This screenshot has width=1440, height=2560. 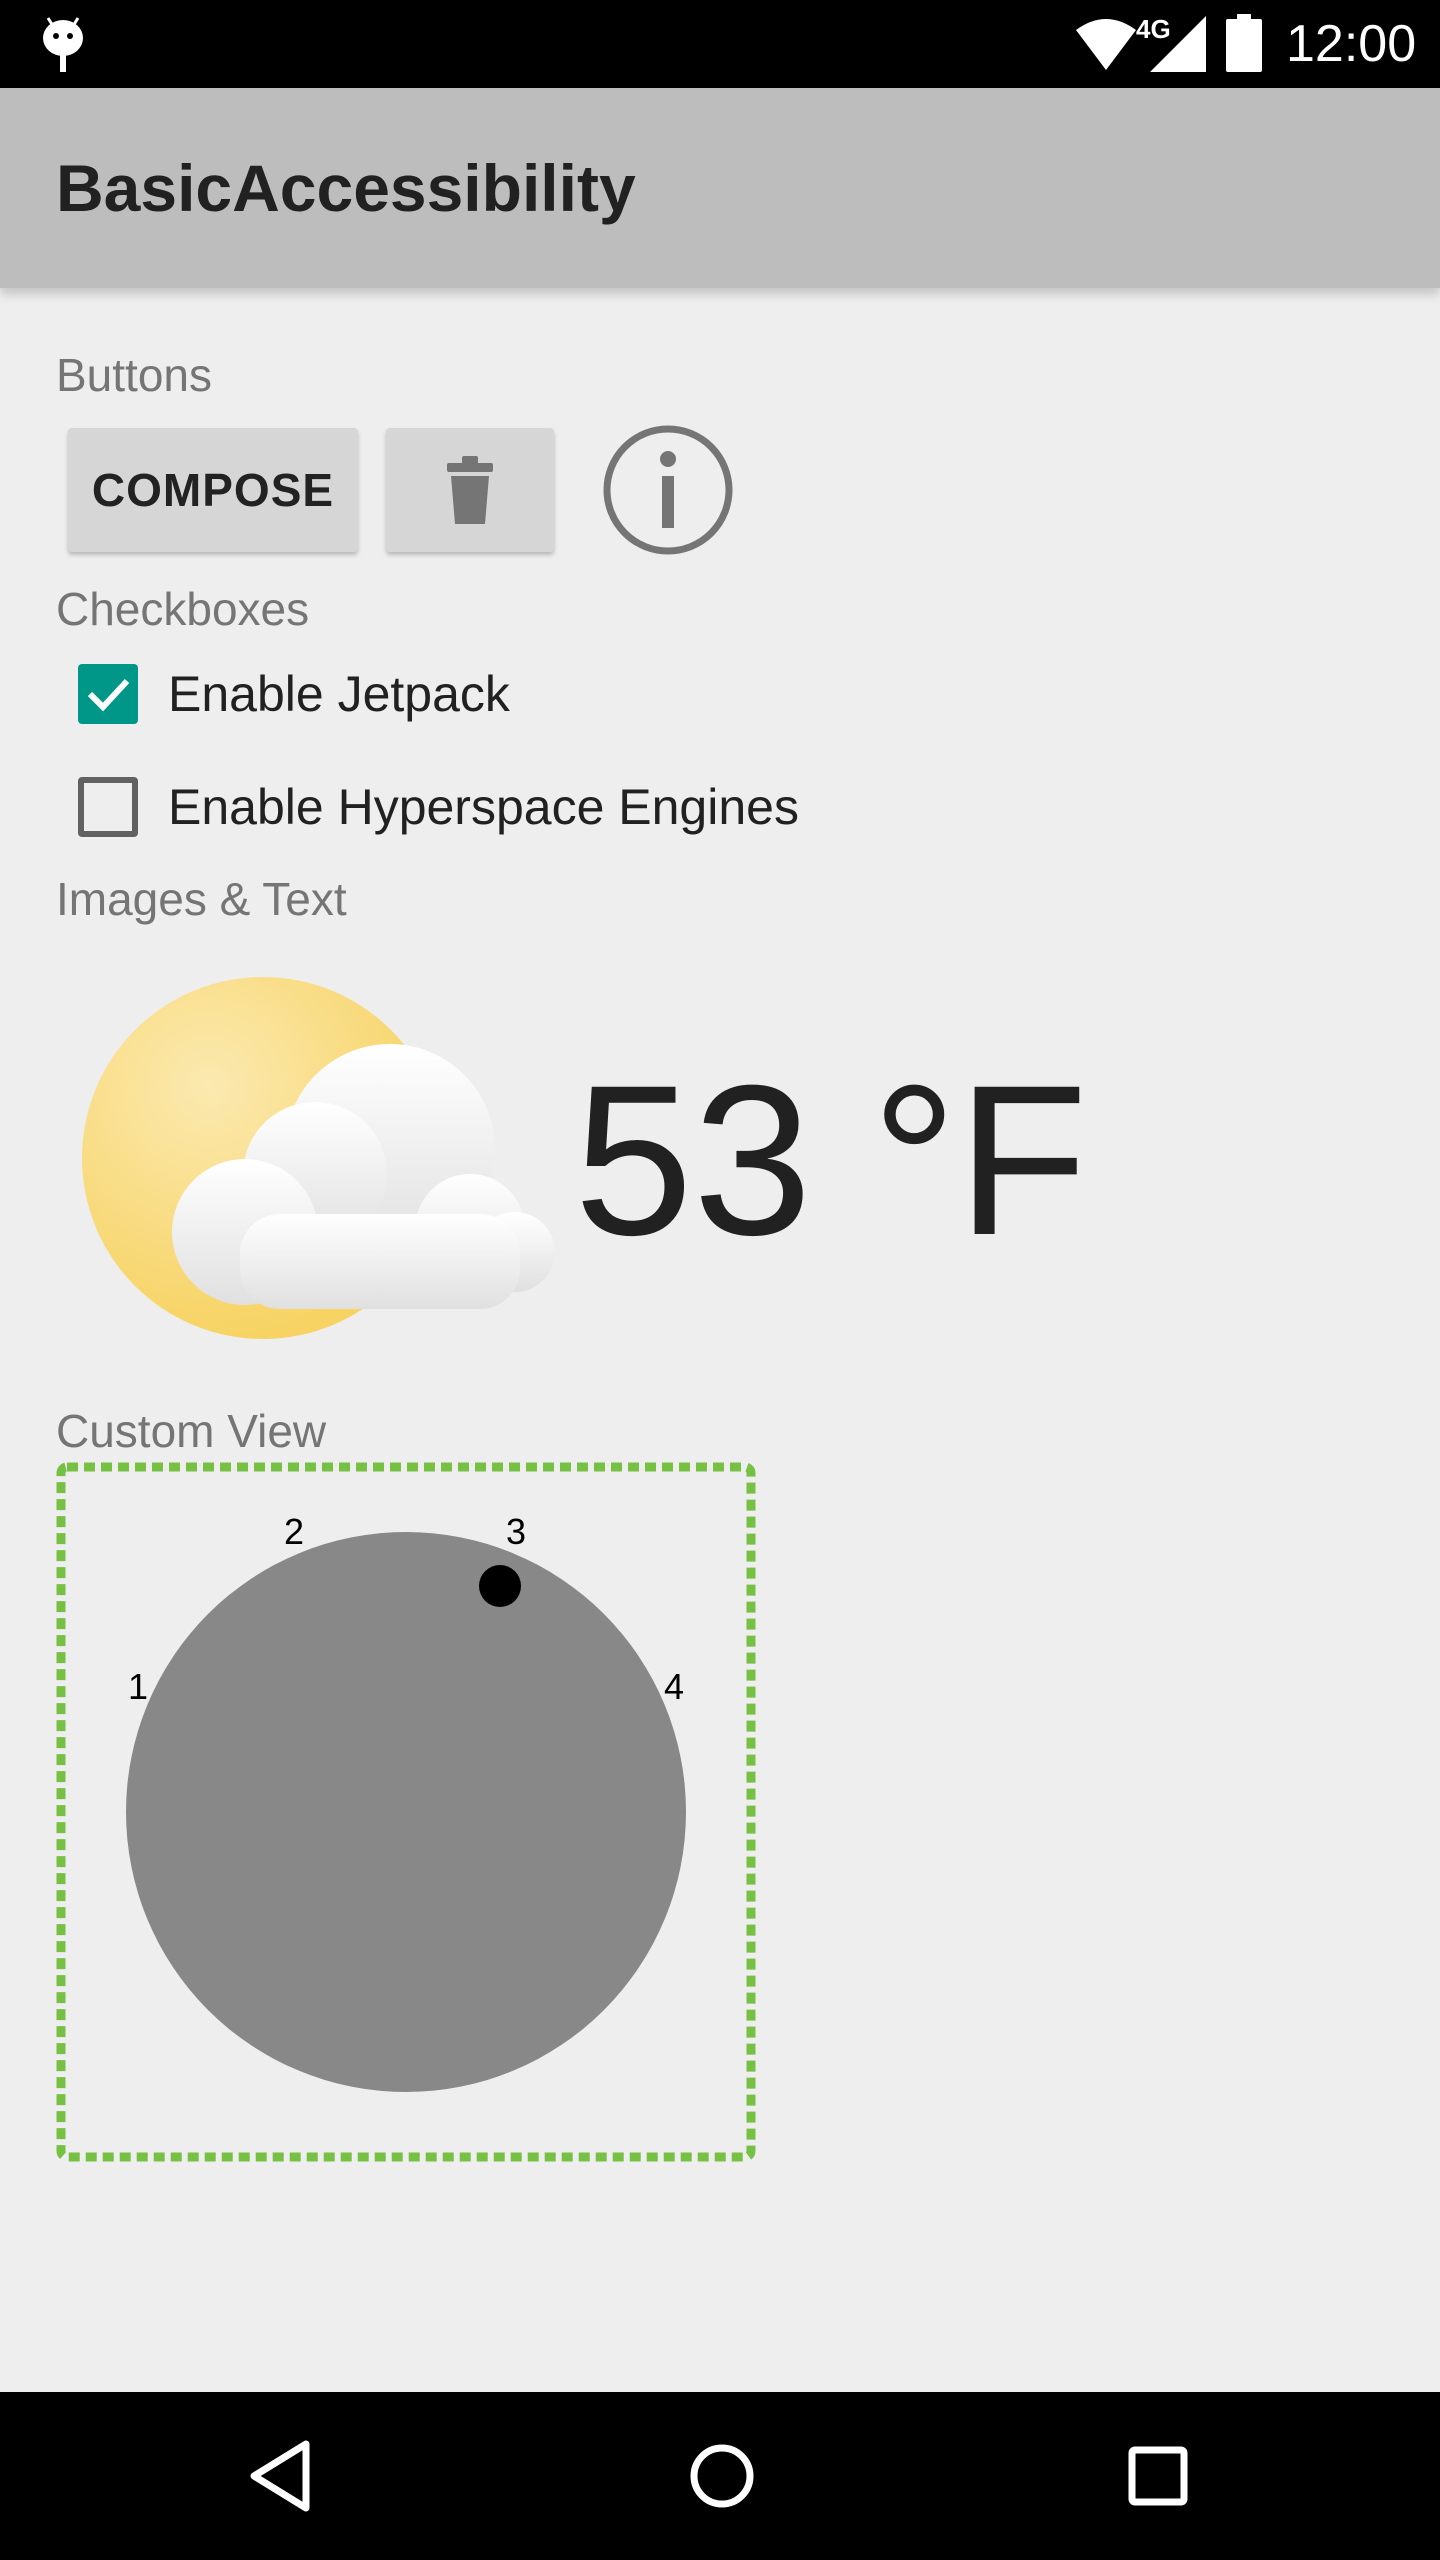 What do you see at coordinates (1106, 44) in the screenshot?
I see `wifi-icon` at bounding box center [1106, 44].